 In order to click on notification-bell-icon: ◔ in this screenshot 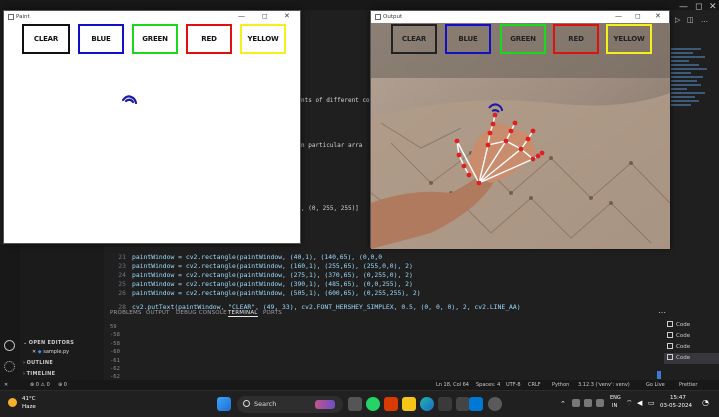, I will do `click(705, 402)`.